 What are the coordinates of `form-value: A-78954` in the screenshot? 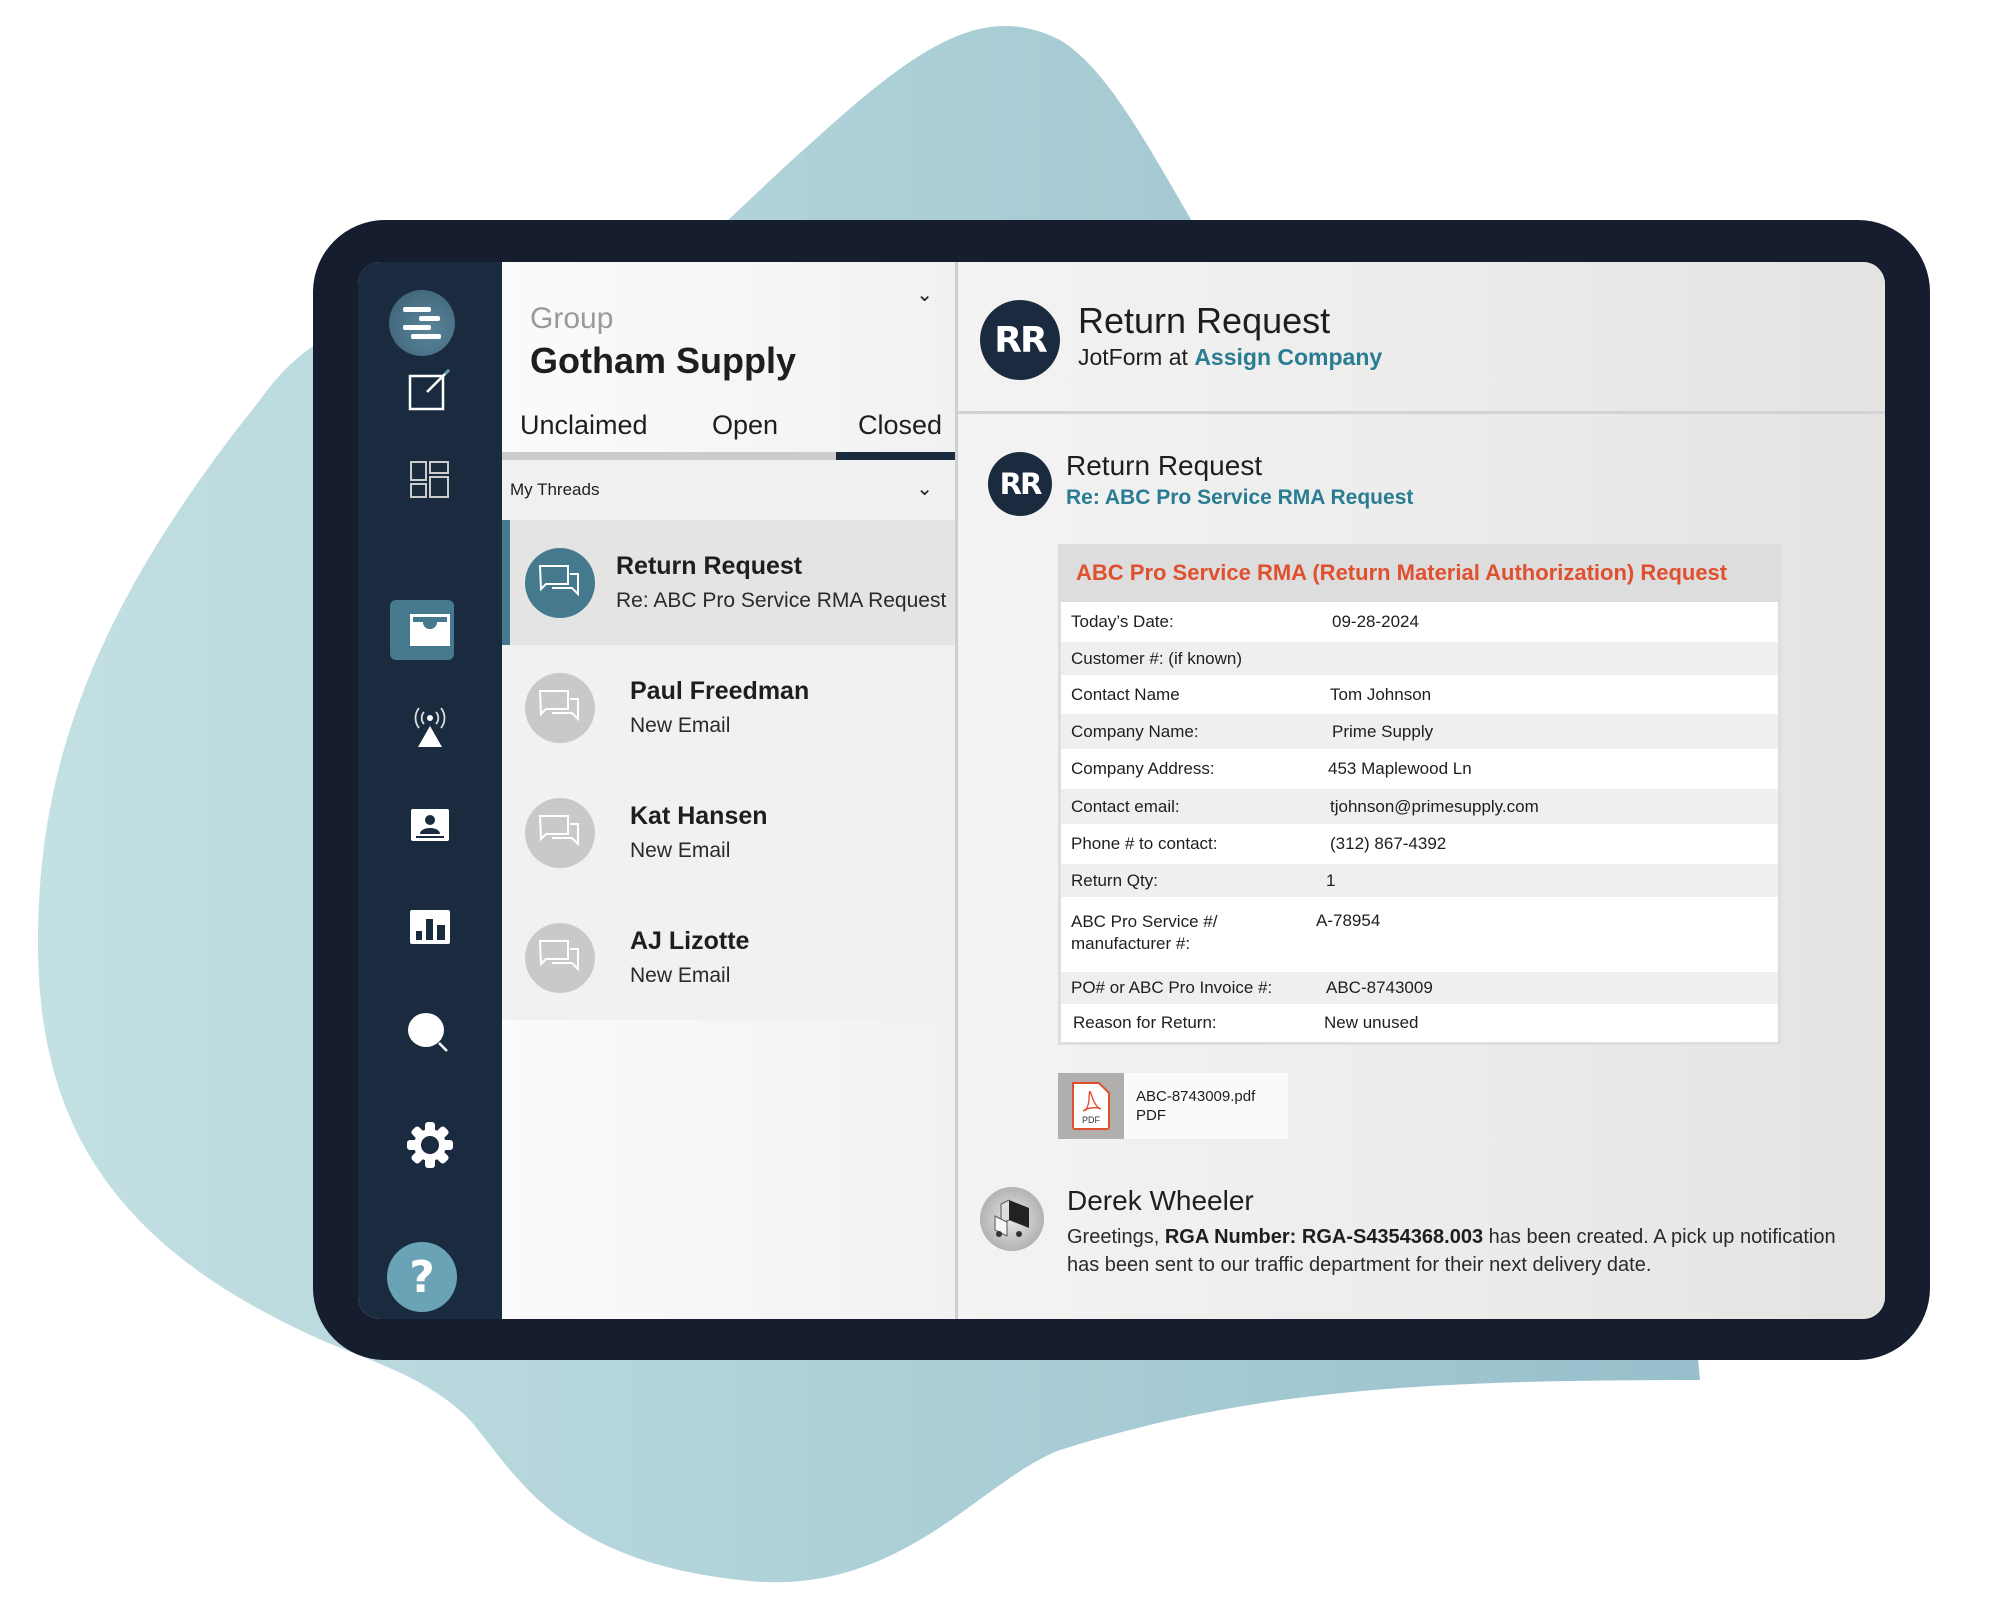 It's located at (1348, 920).